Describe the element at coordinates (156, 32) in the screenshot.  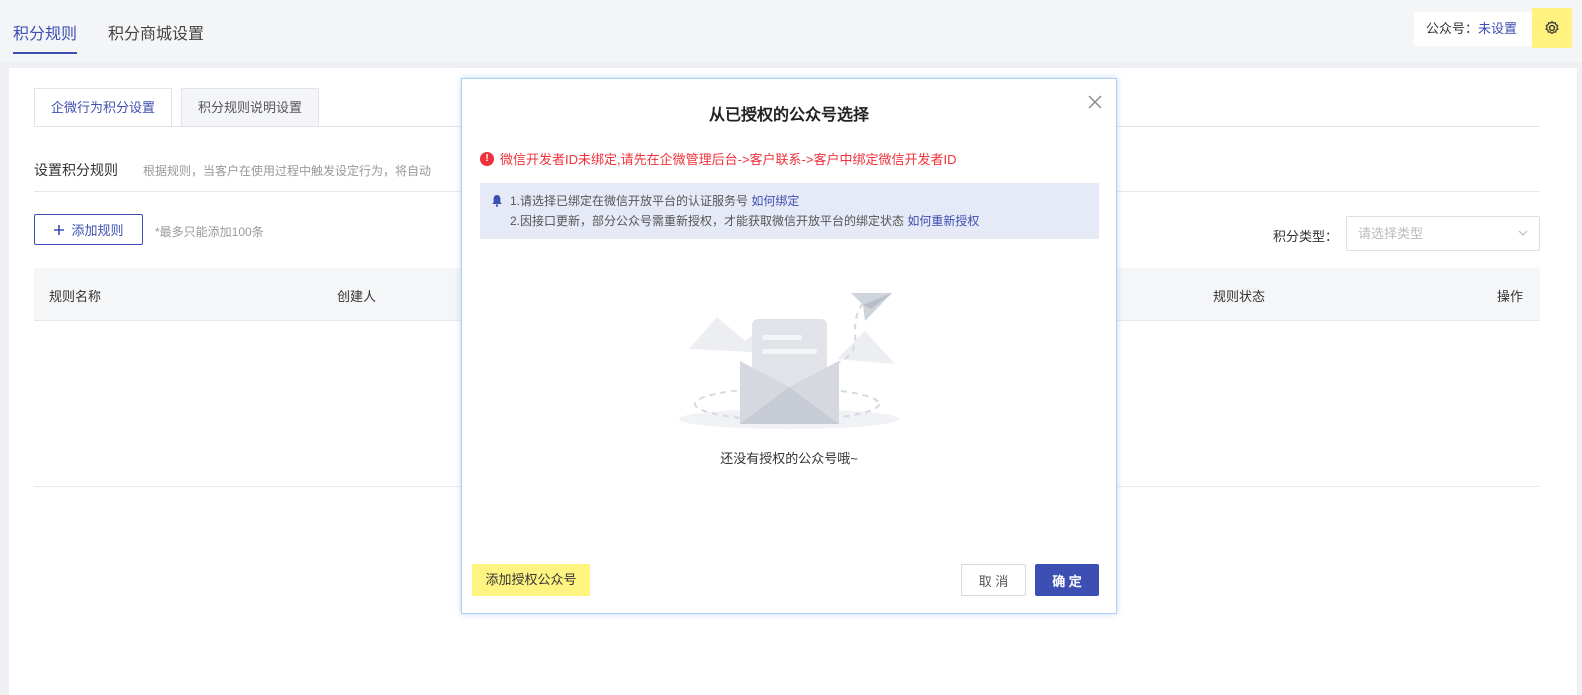
I see `tab-points-mall-settings: 积分商城设置` at that location.